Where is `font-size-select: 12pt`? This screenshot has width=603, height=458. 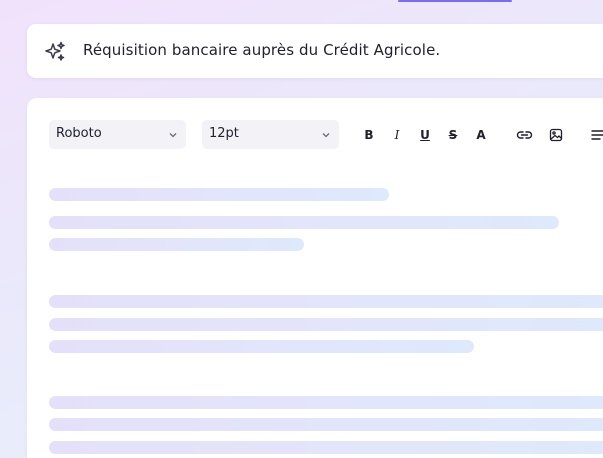 font-size-select: 12pt is located at coordinates (270, 134).